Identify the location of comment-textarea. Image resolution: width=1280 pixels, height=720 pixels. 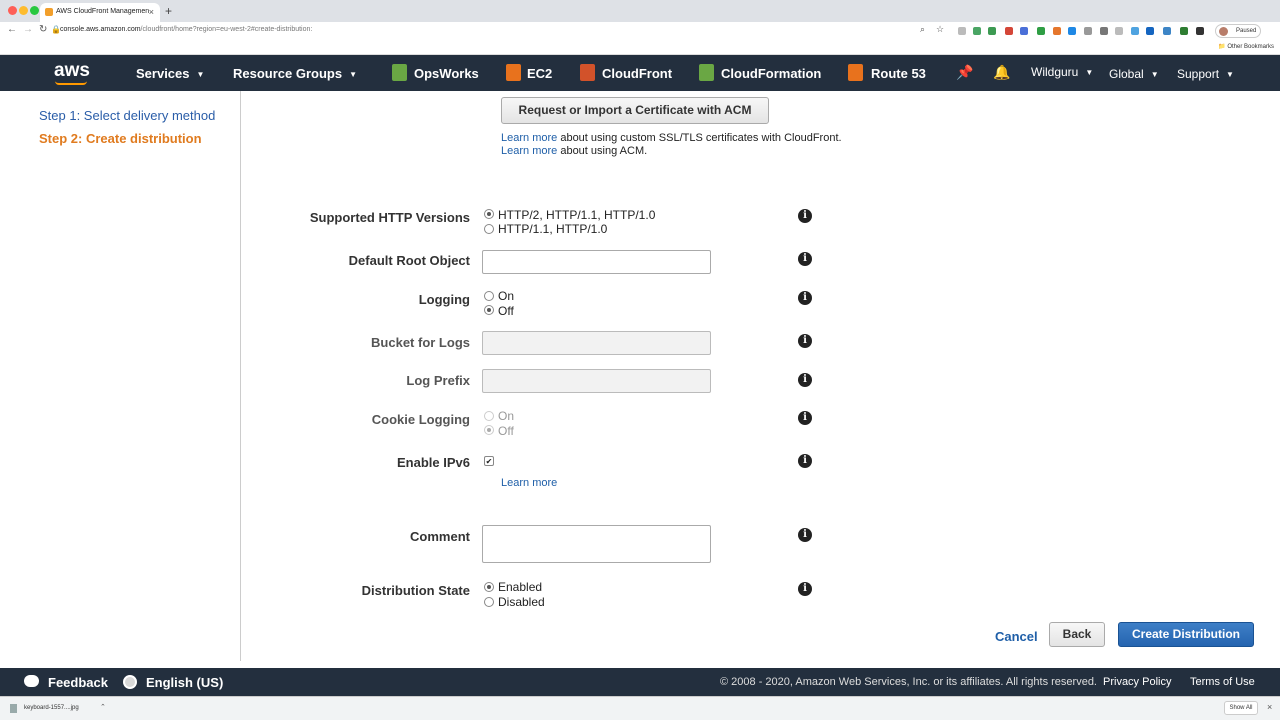
(596, 544).